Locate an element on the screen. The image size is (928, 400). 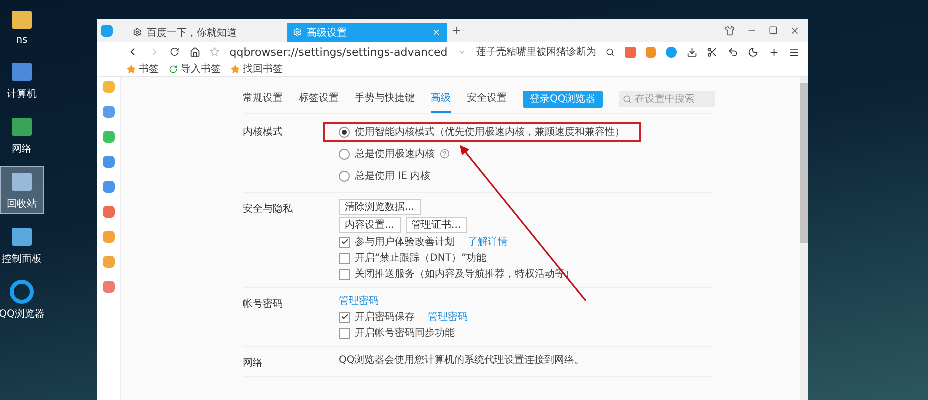
desktop-icon-label: 回收站 is located at coordinates (22, 204).